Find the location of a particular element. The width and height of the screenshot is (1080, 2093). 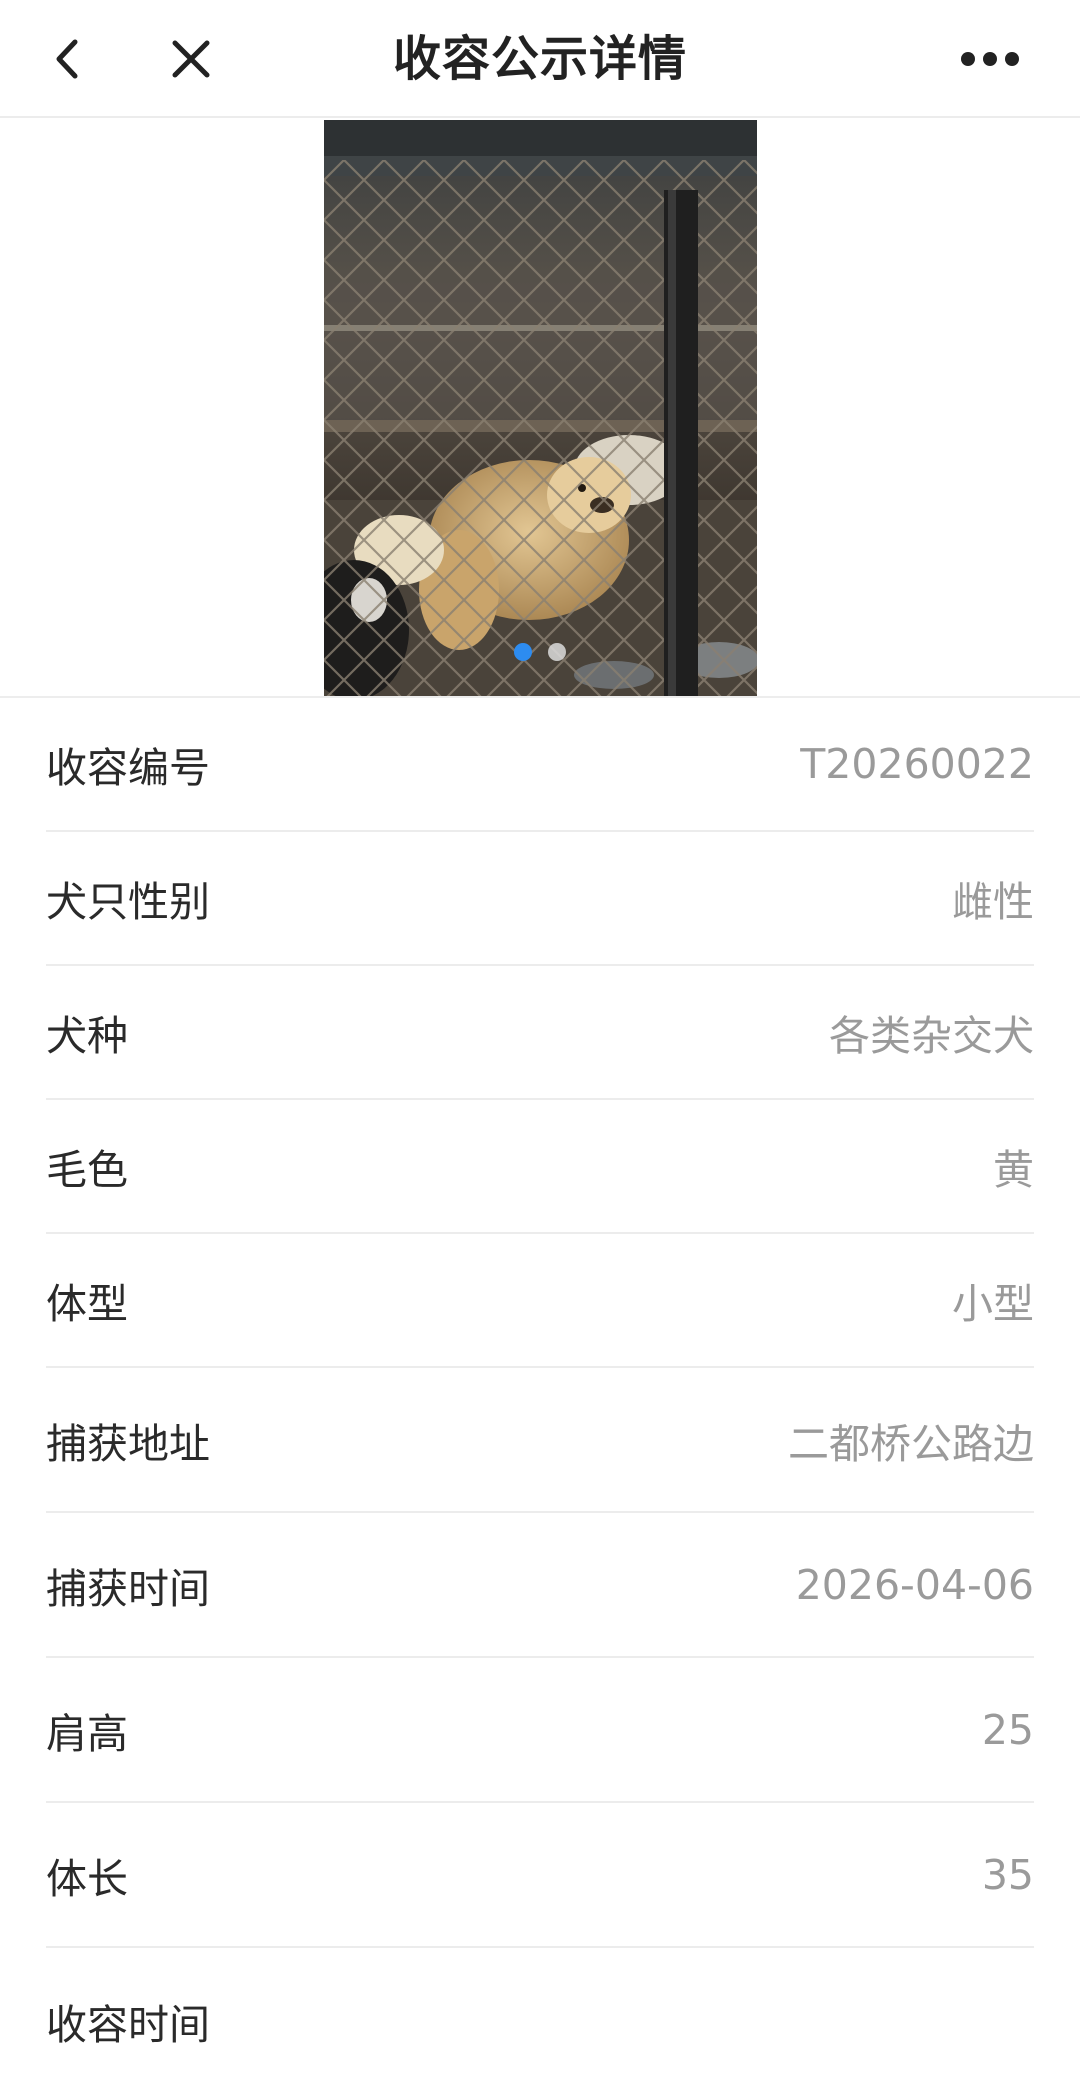

detail-value: 25 is located at coordinates (1007, 1729).